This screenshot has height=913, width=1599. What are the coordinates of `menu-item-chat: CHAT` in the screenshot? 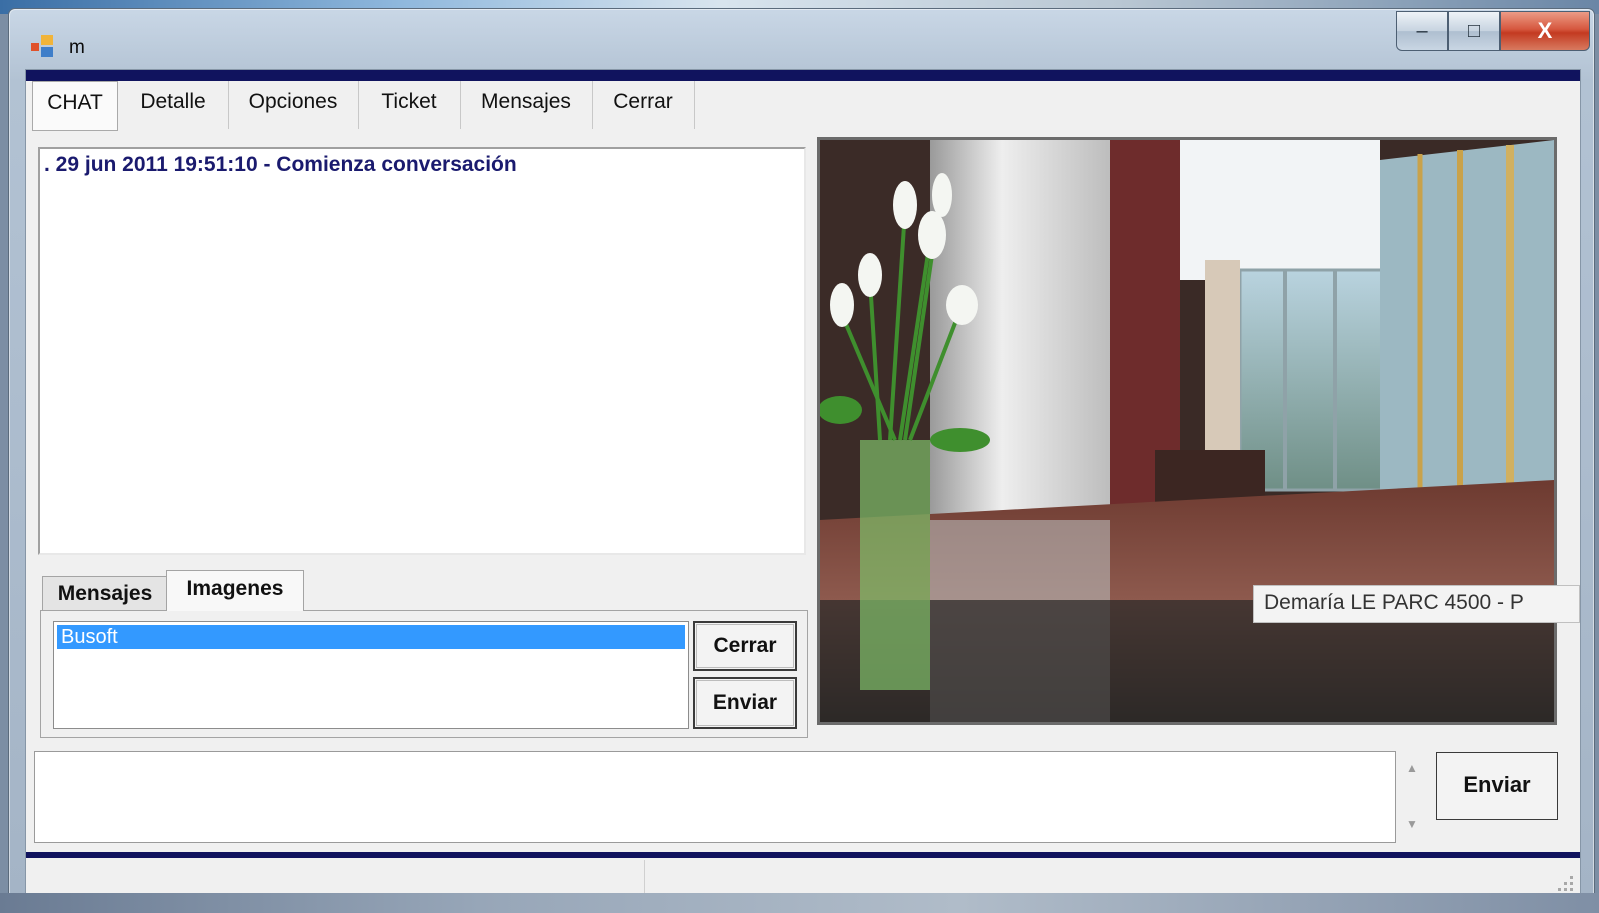 It's located at (75, 106).